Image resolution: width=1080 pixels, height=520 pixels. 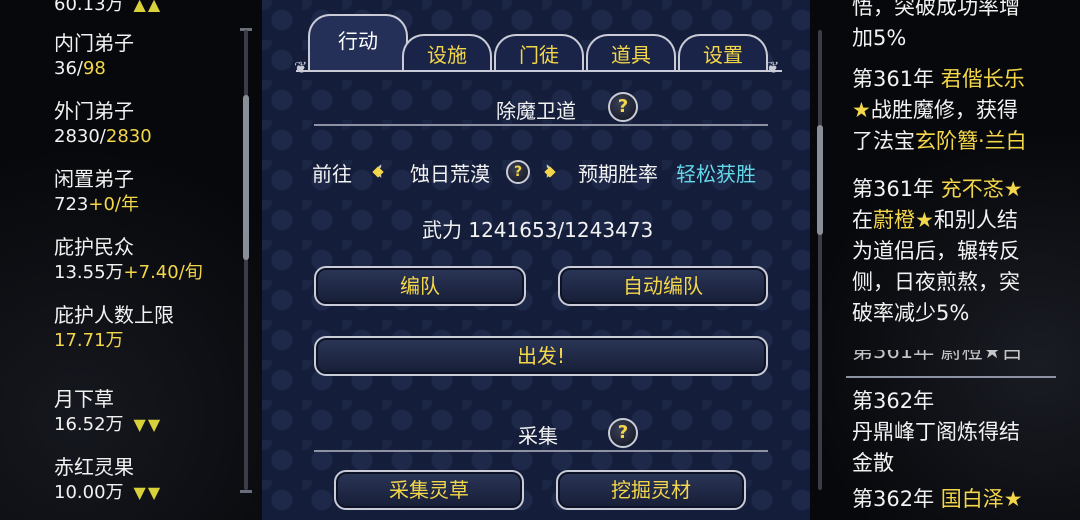 I want to click on log-line: 和别人结, so click(x=975, y=220).